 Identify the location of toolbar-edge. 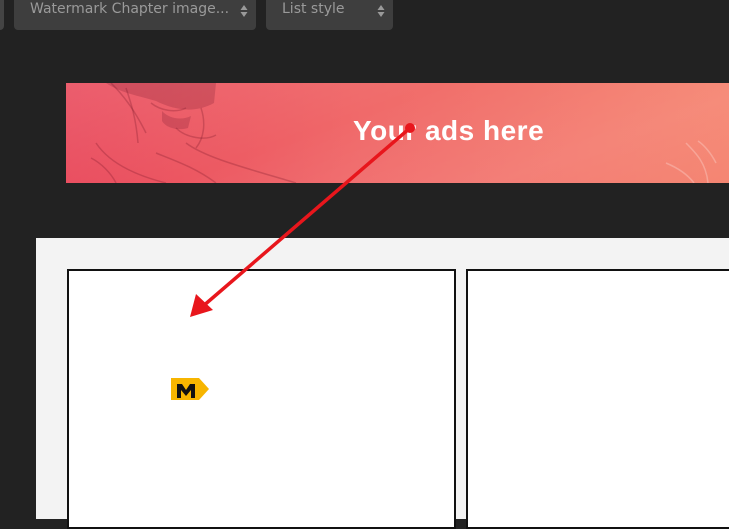
(2, 15).